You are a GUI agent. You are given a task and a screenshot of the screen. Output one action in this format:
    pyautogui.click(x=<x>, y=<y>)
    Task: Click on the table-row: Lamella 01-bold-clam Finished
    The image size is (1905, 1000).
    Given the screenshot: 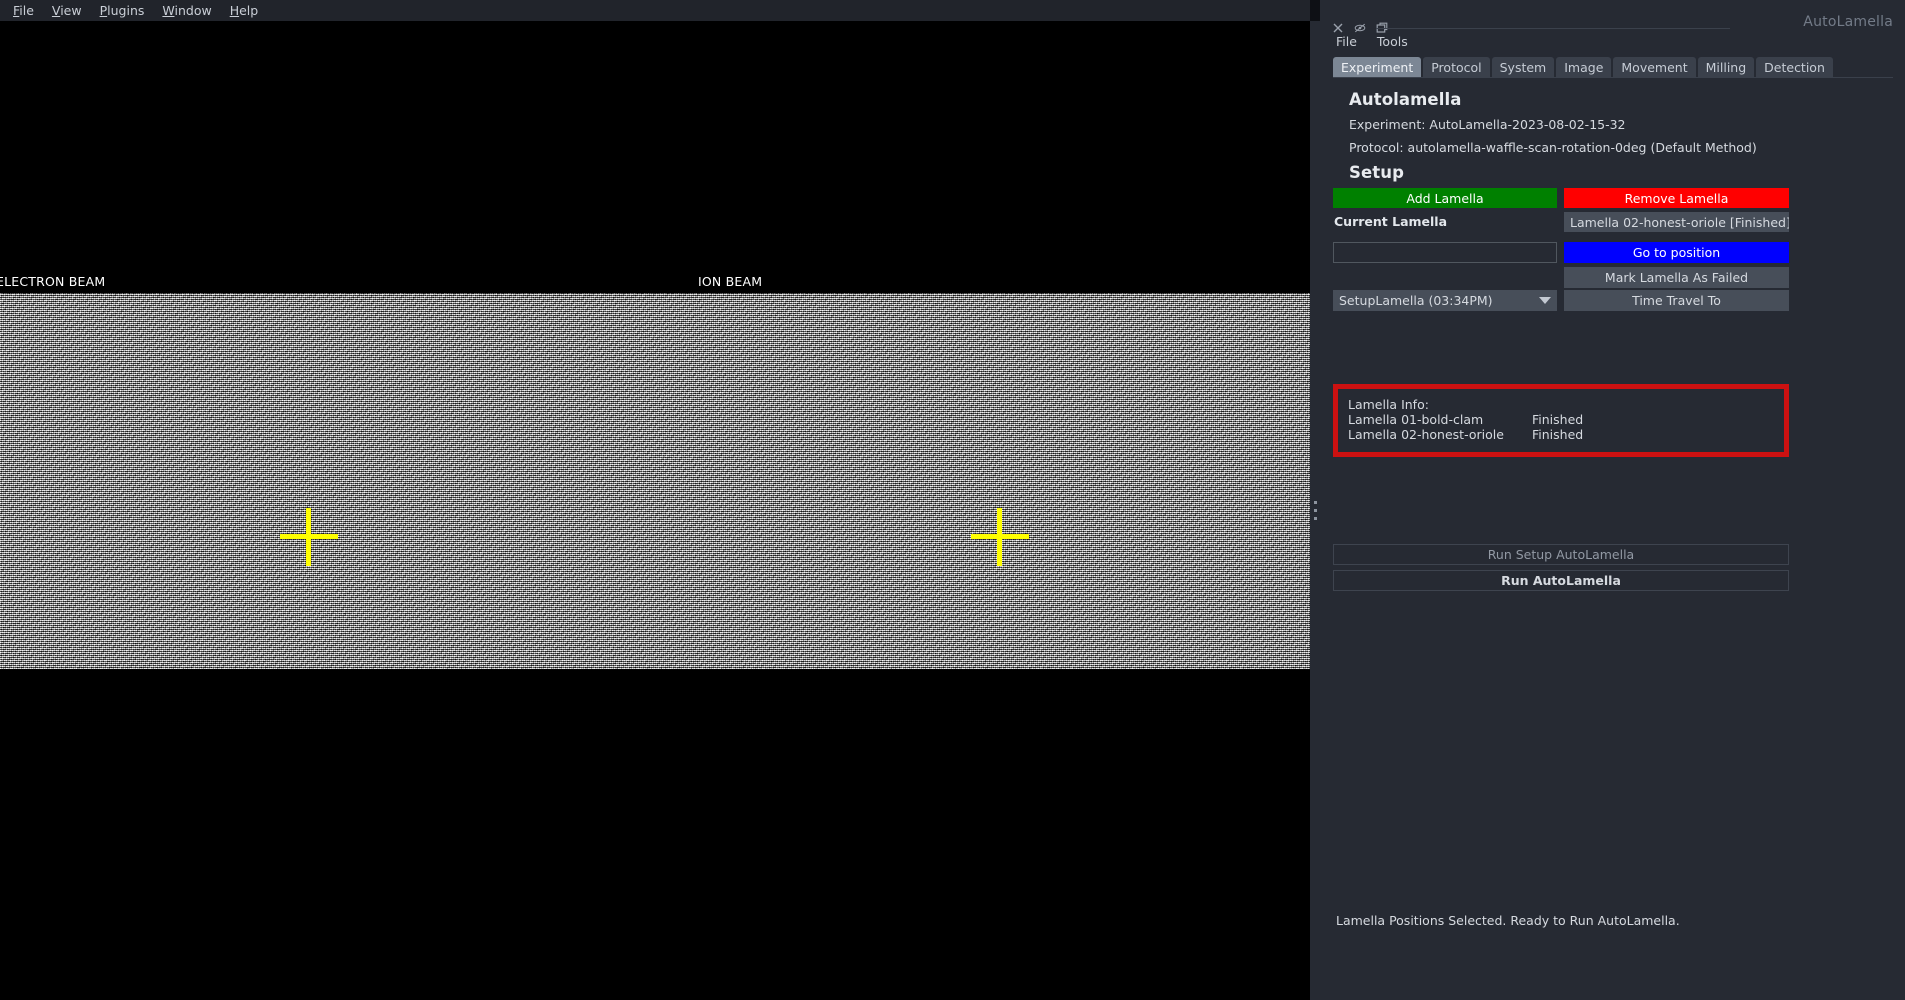 What is the action you would take?
    pyautogui.click(x=1561, y=419)
    